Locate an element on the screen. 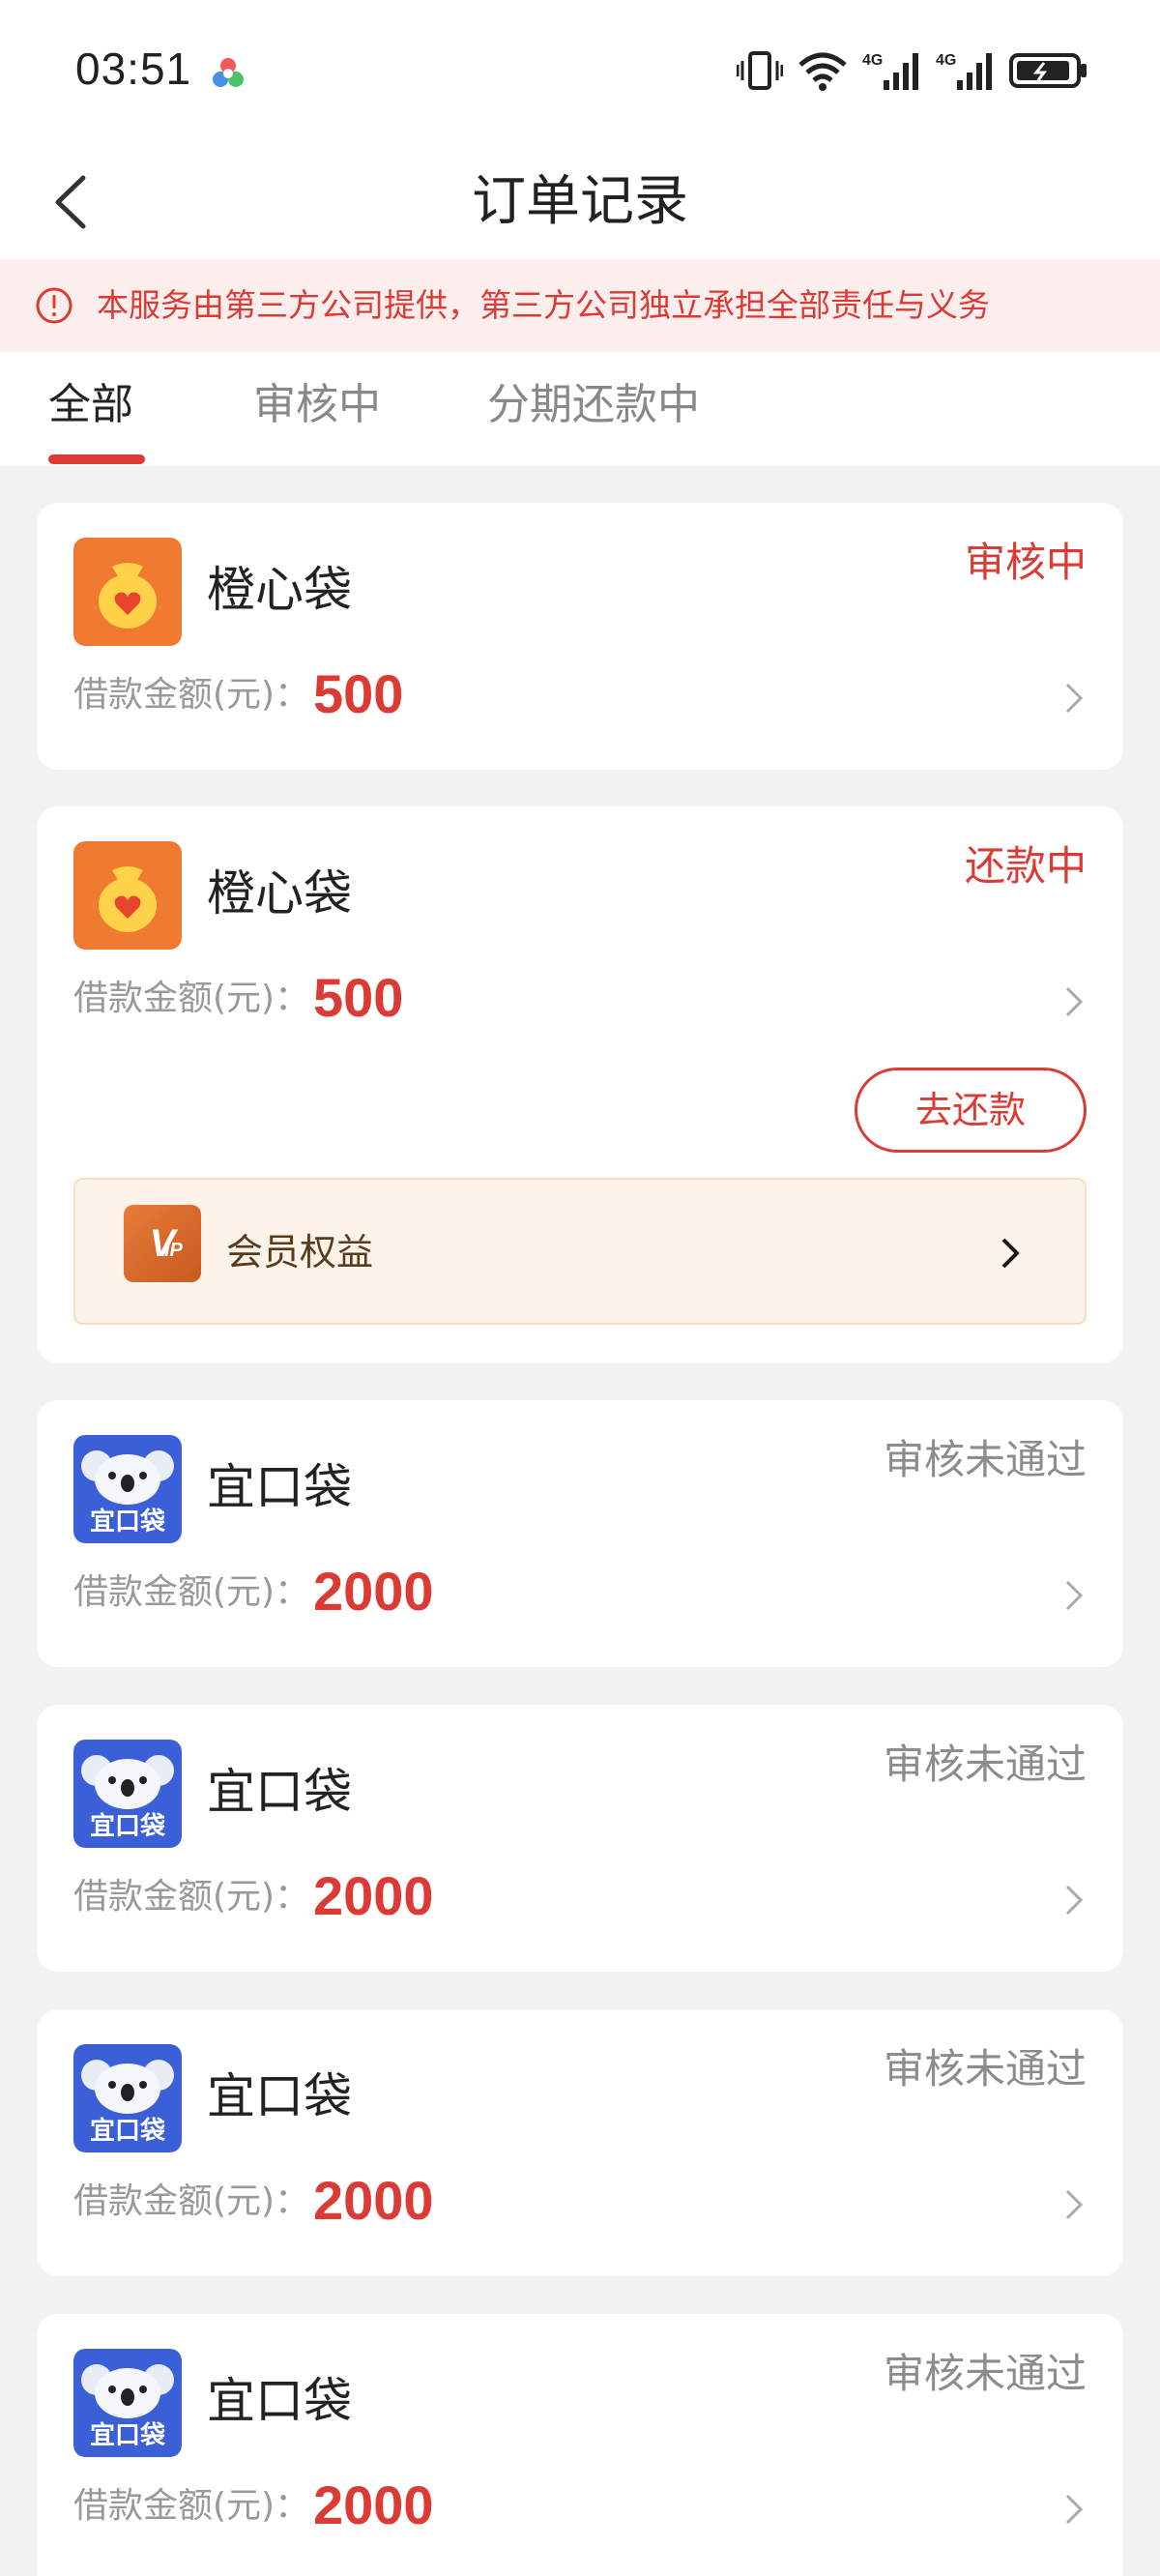  status-icons: 4G 4G is located at coordinates (913, 70).